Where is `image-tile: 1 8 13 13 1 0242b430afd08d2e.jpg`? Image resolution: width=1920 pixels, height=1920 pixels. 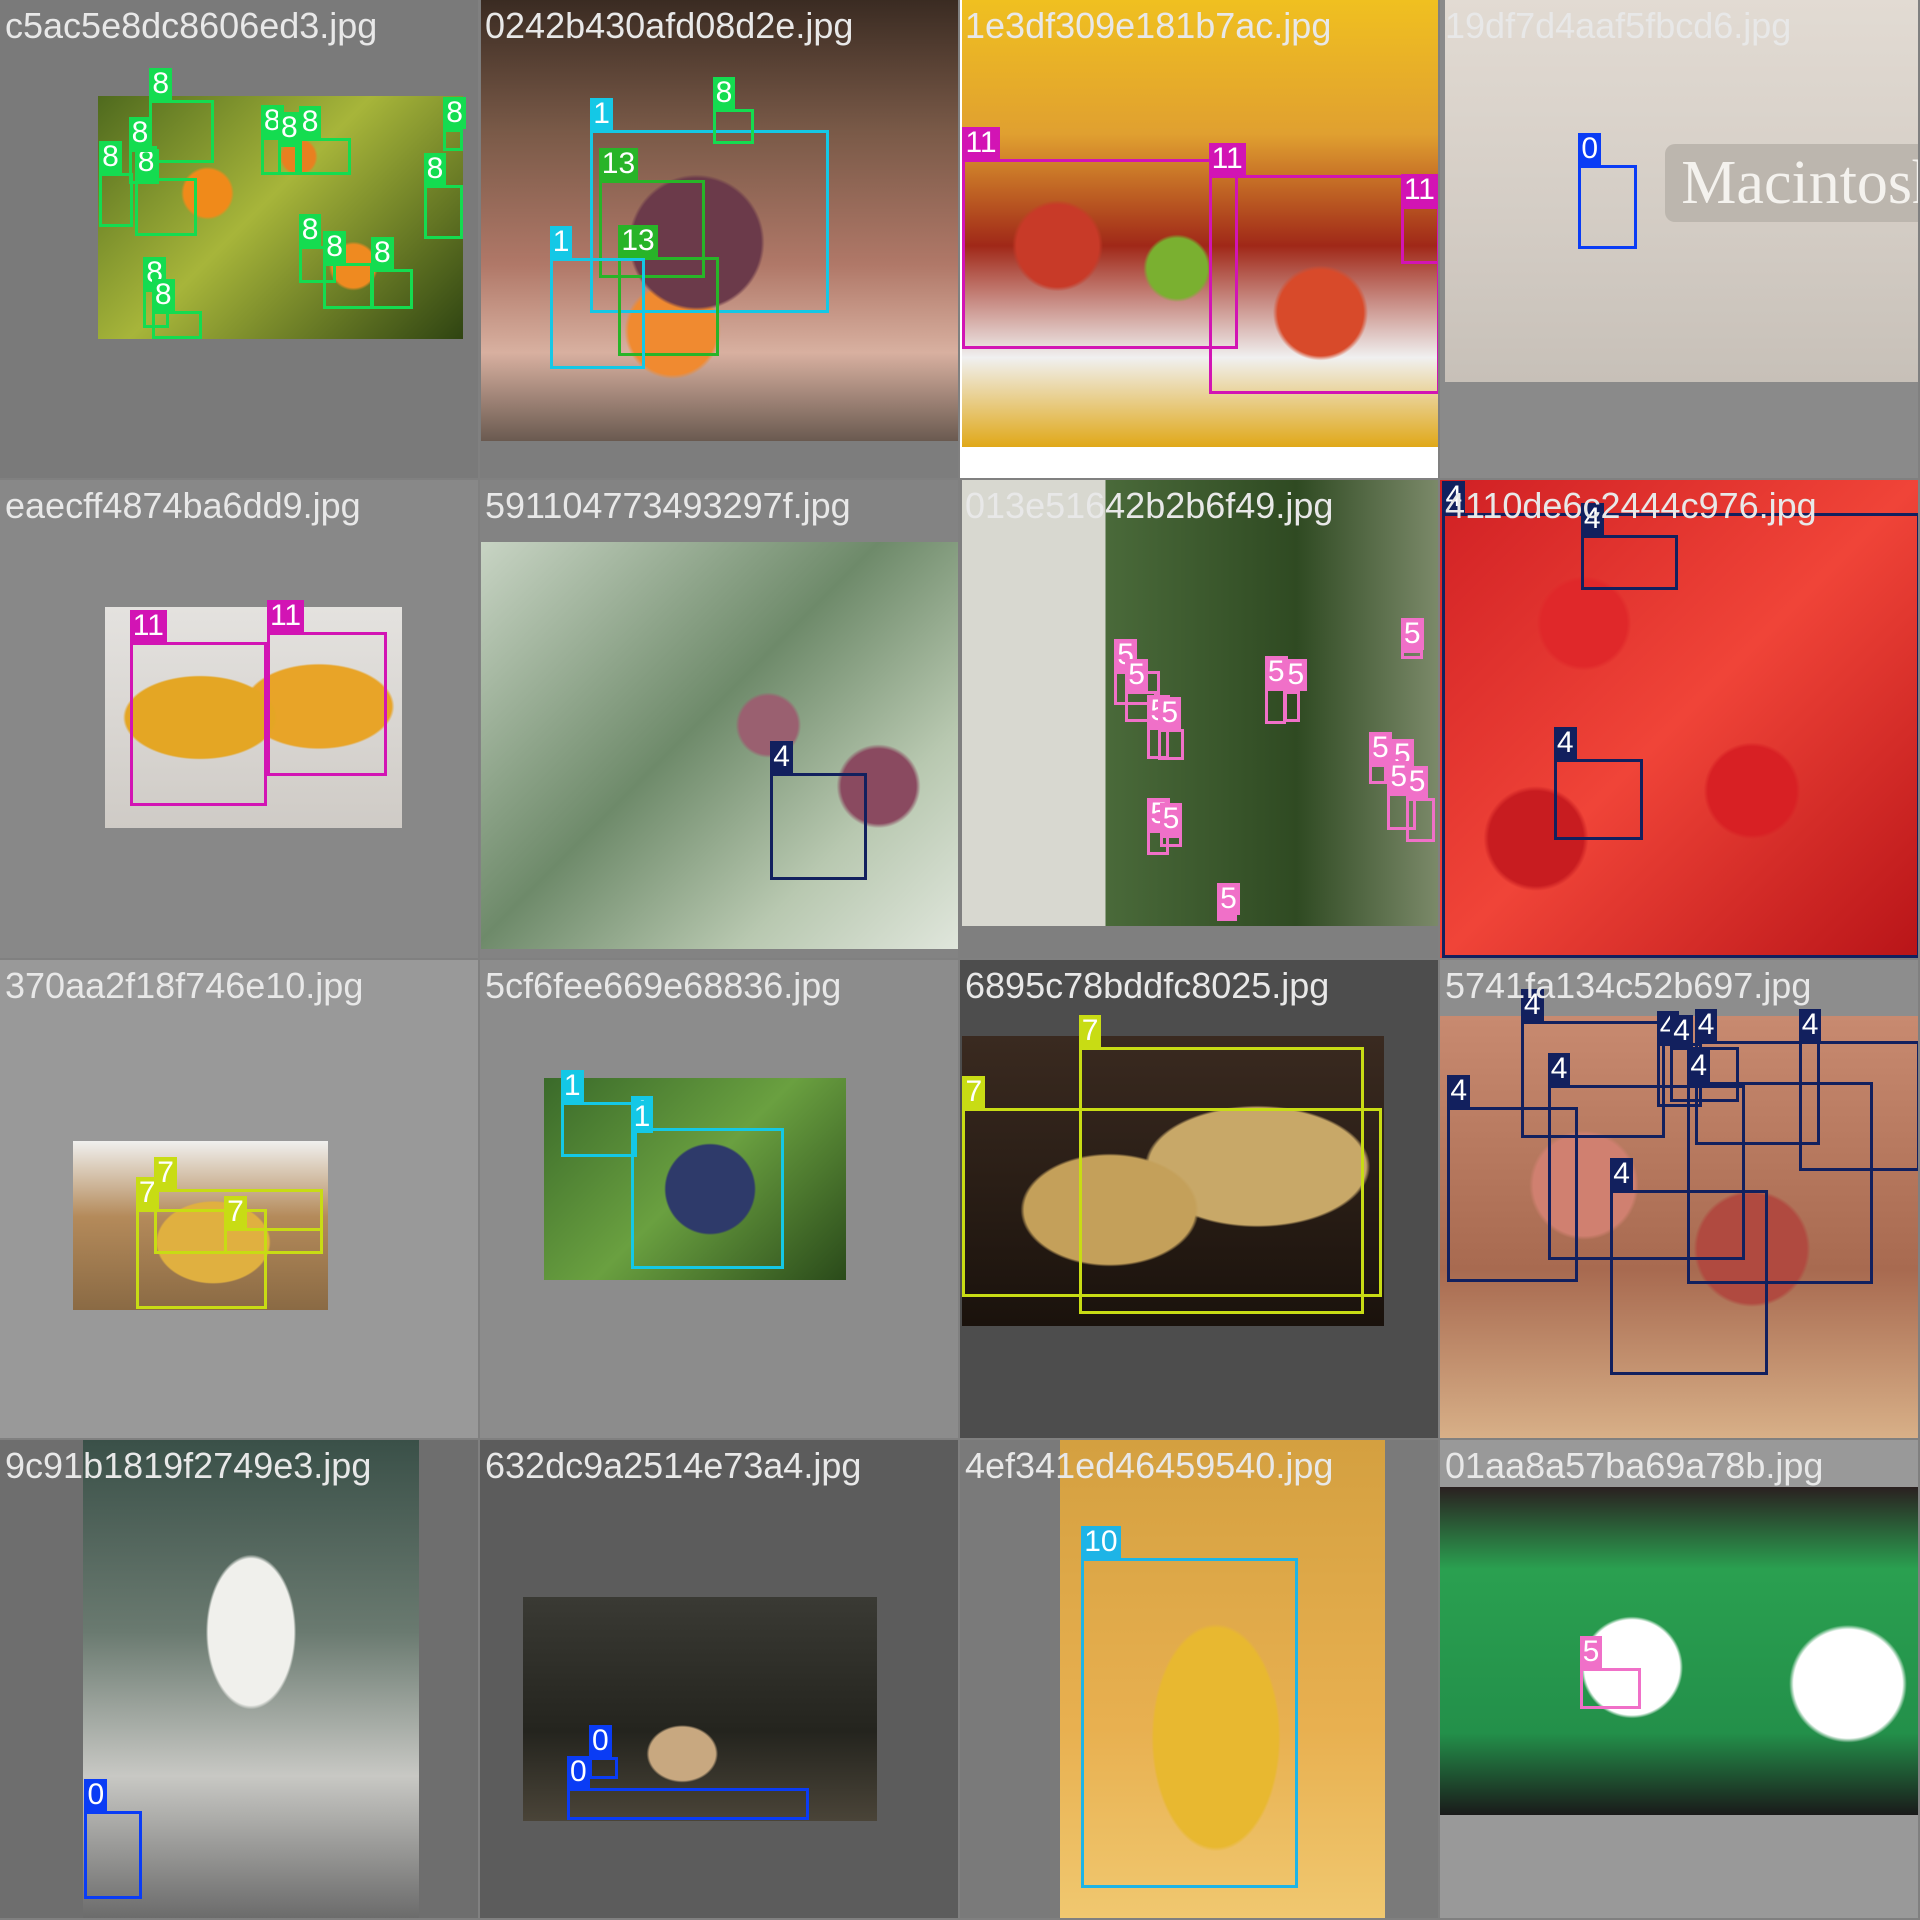 image-tile: 1 8 13 13 1 0242b430afd08d2e.jpg is located at coordinates (719, 239).